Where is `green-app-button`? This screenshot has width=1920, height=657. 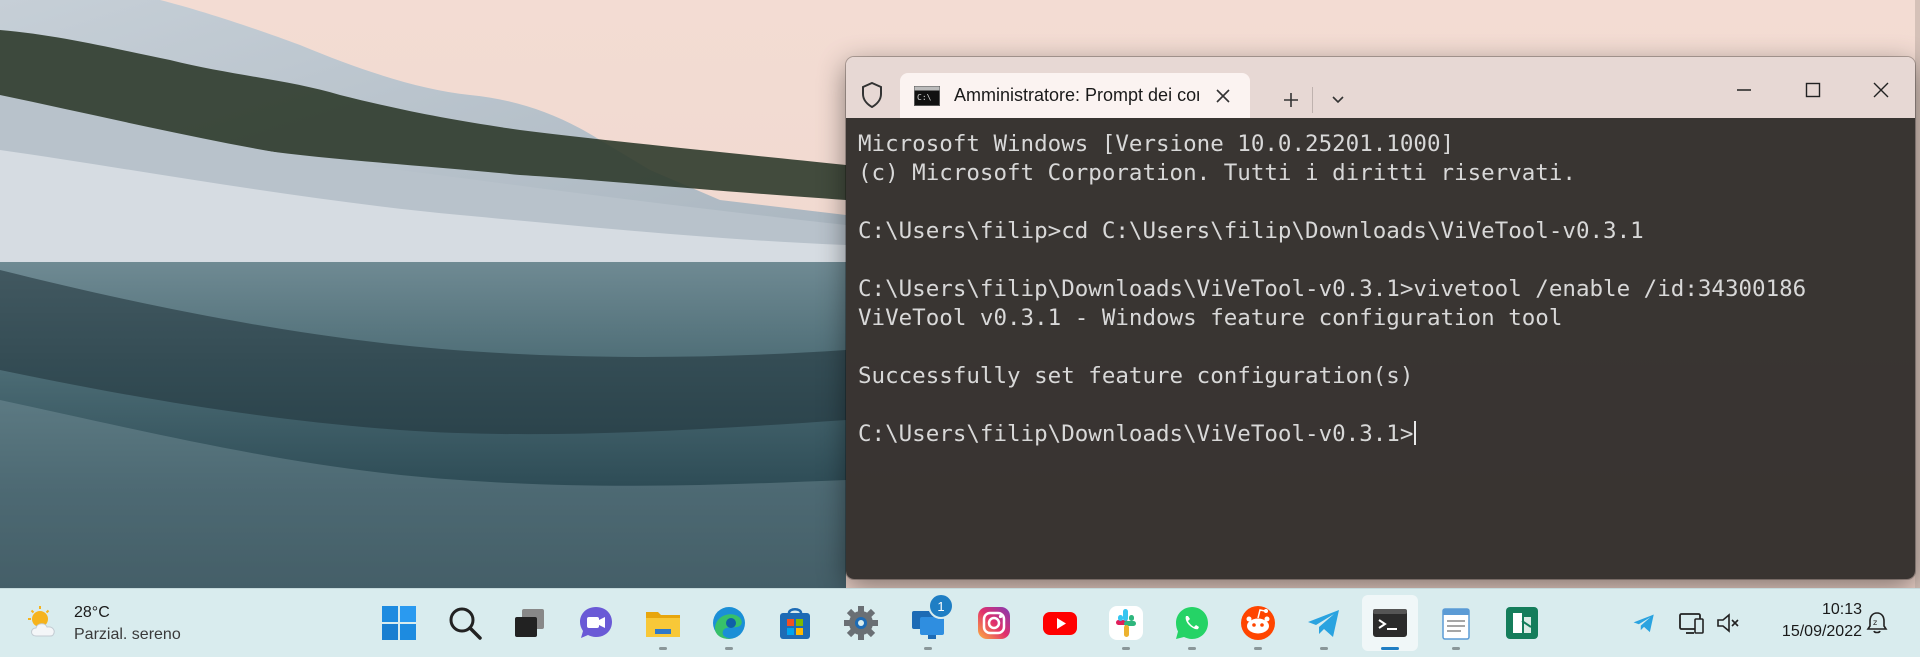
green-app-button is located at coordinates (1522, 623).